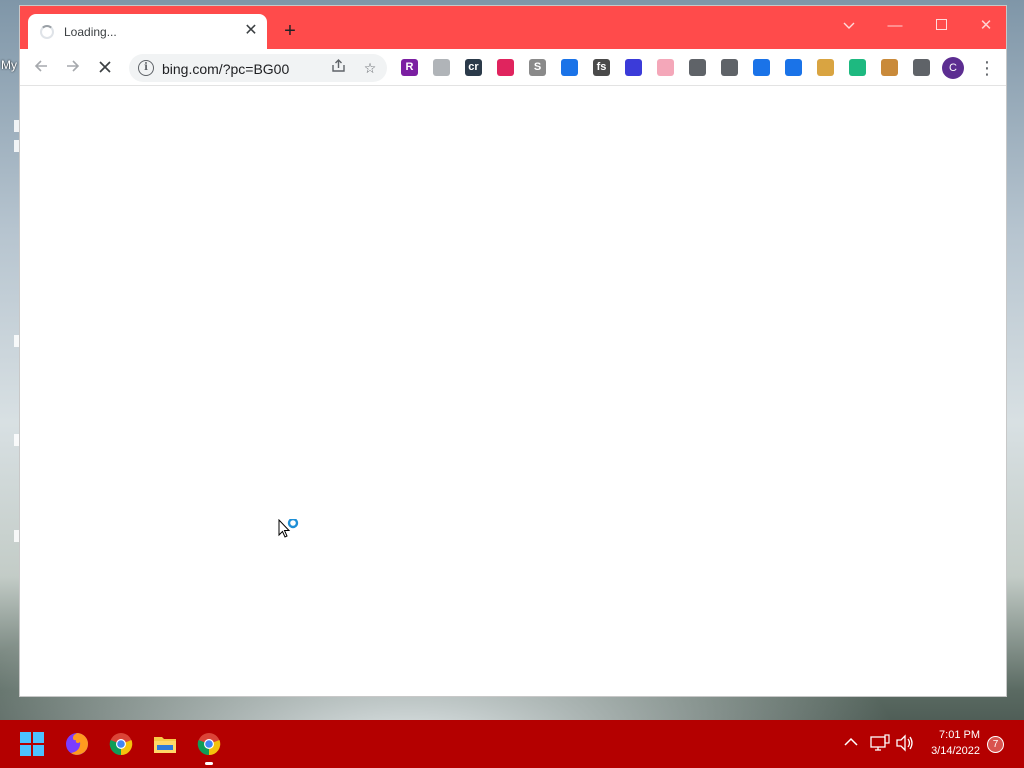  Describe the element at coordinates (987, 68) in the screenshot. I see `browser-menu-icon: ⋮` at that location.